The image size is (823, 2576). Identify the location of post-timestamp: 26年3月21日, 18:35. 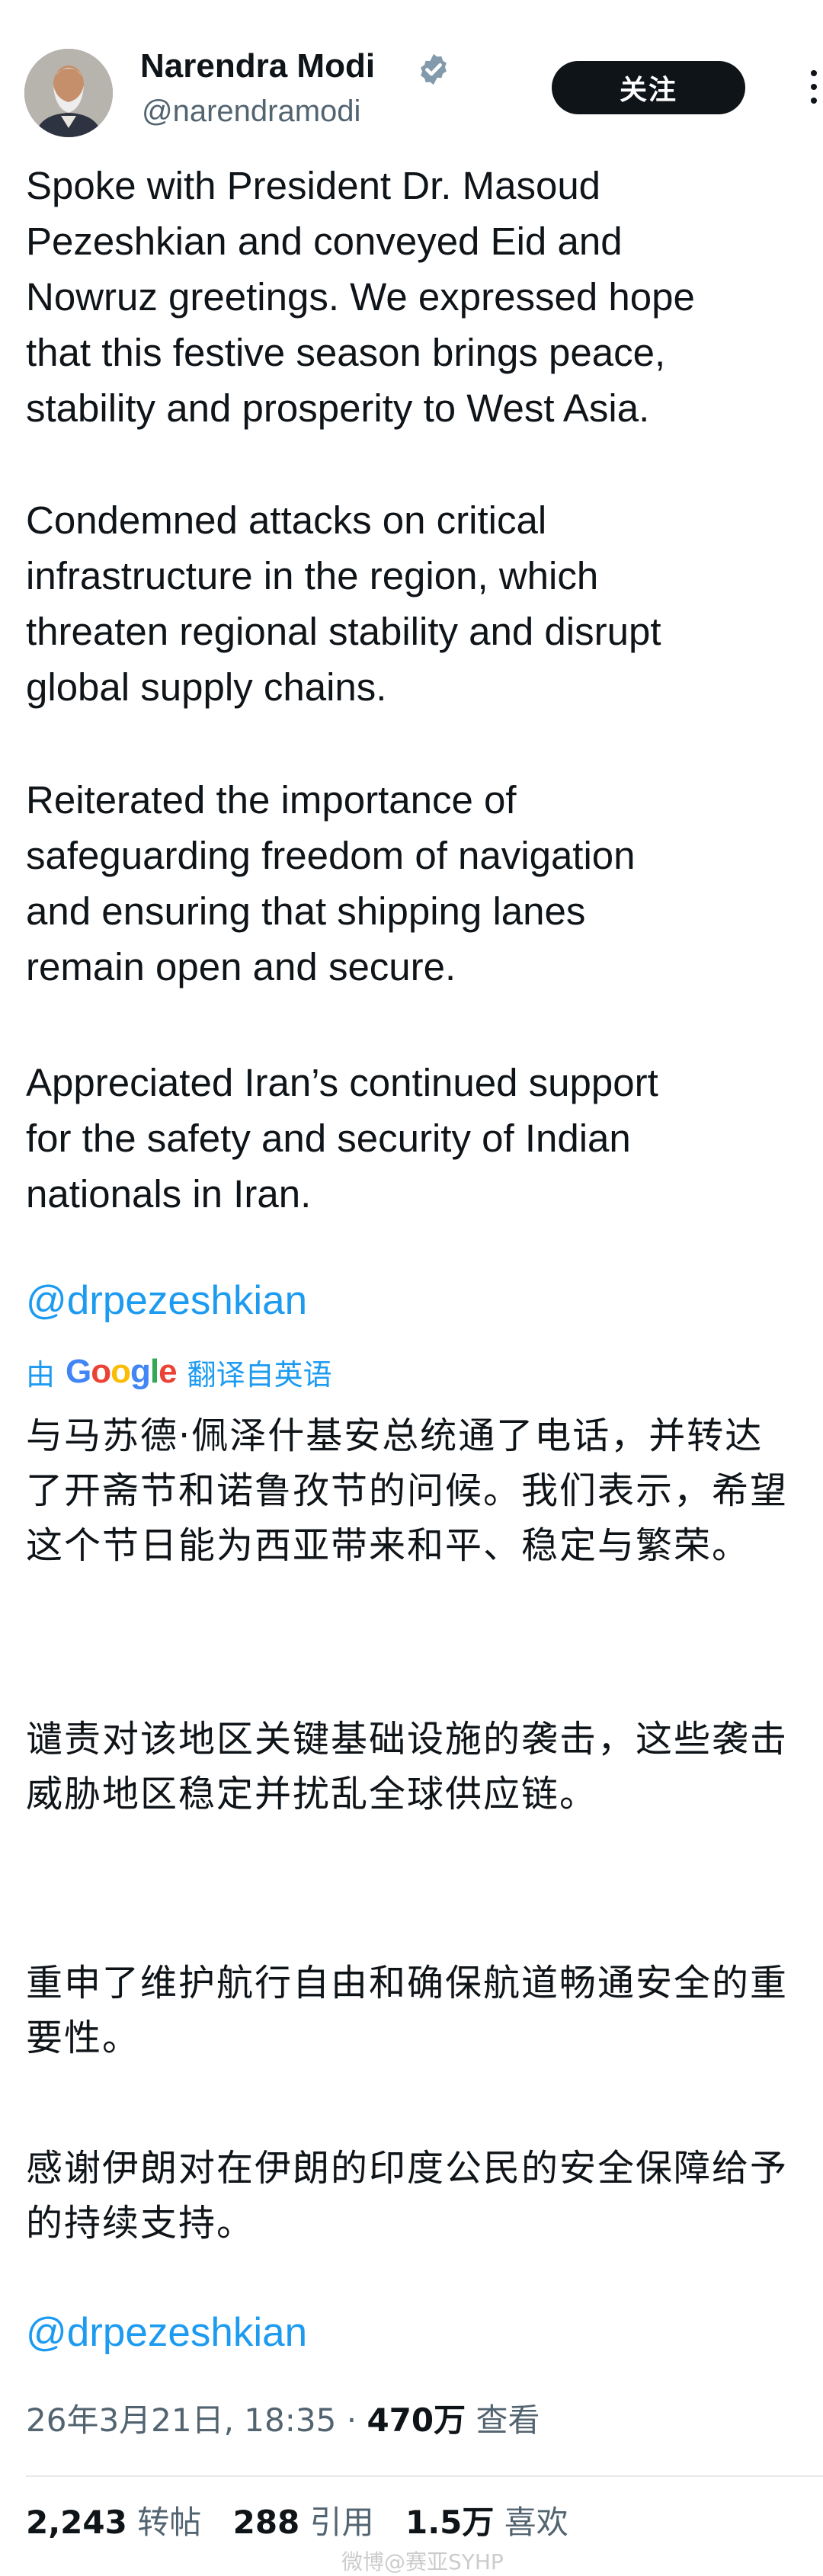
(181, 2420).